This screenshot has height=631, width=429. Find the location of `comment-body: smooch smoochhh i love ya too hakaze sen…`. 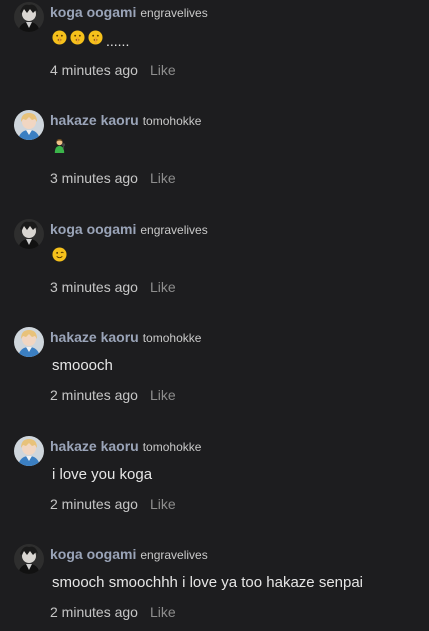

comment-body: smooch smoochhh i love ya too hakaze sen… is located at coordinates (208, 582).